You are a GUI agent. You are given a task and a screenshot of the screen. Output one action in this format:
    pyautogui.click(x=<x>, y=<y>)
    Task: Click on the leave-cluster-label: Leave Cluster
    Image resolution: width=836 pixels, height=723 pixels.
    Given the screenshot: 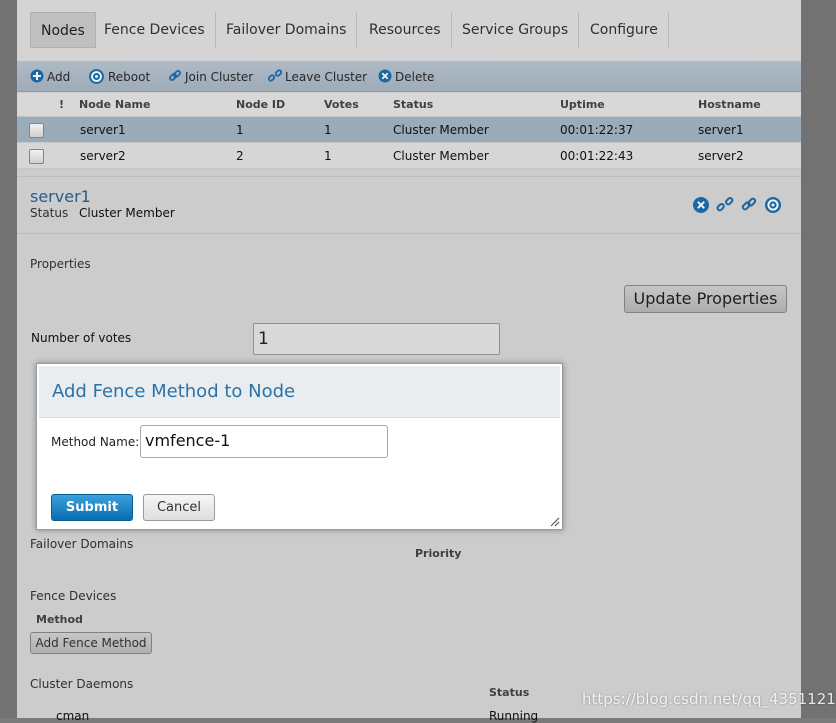 What is the action you would take?
    pyautogui.click(x=326, y=77)
    